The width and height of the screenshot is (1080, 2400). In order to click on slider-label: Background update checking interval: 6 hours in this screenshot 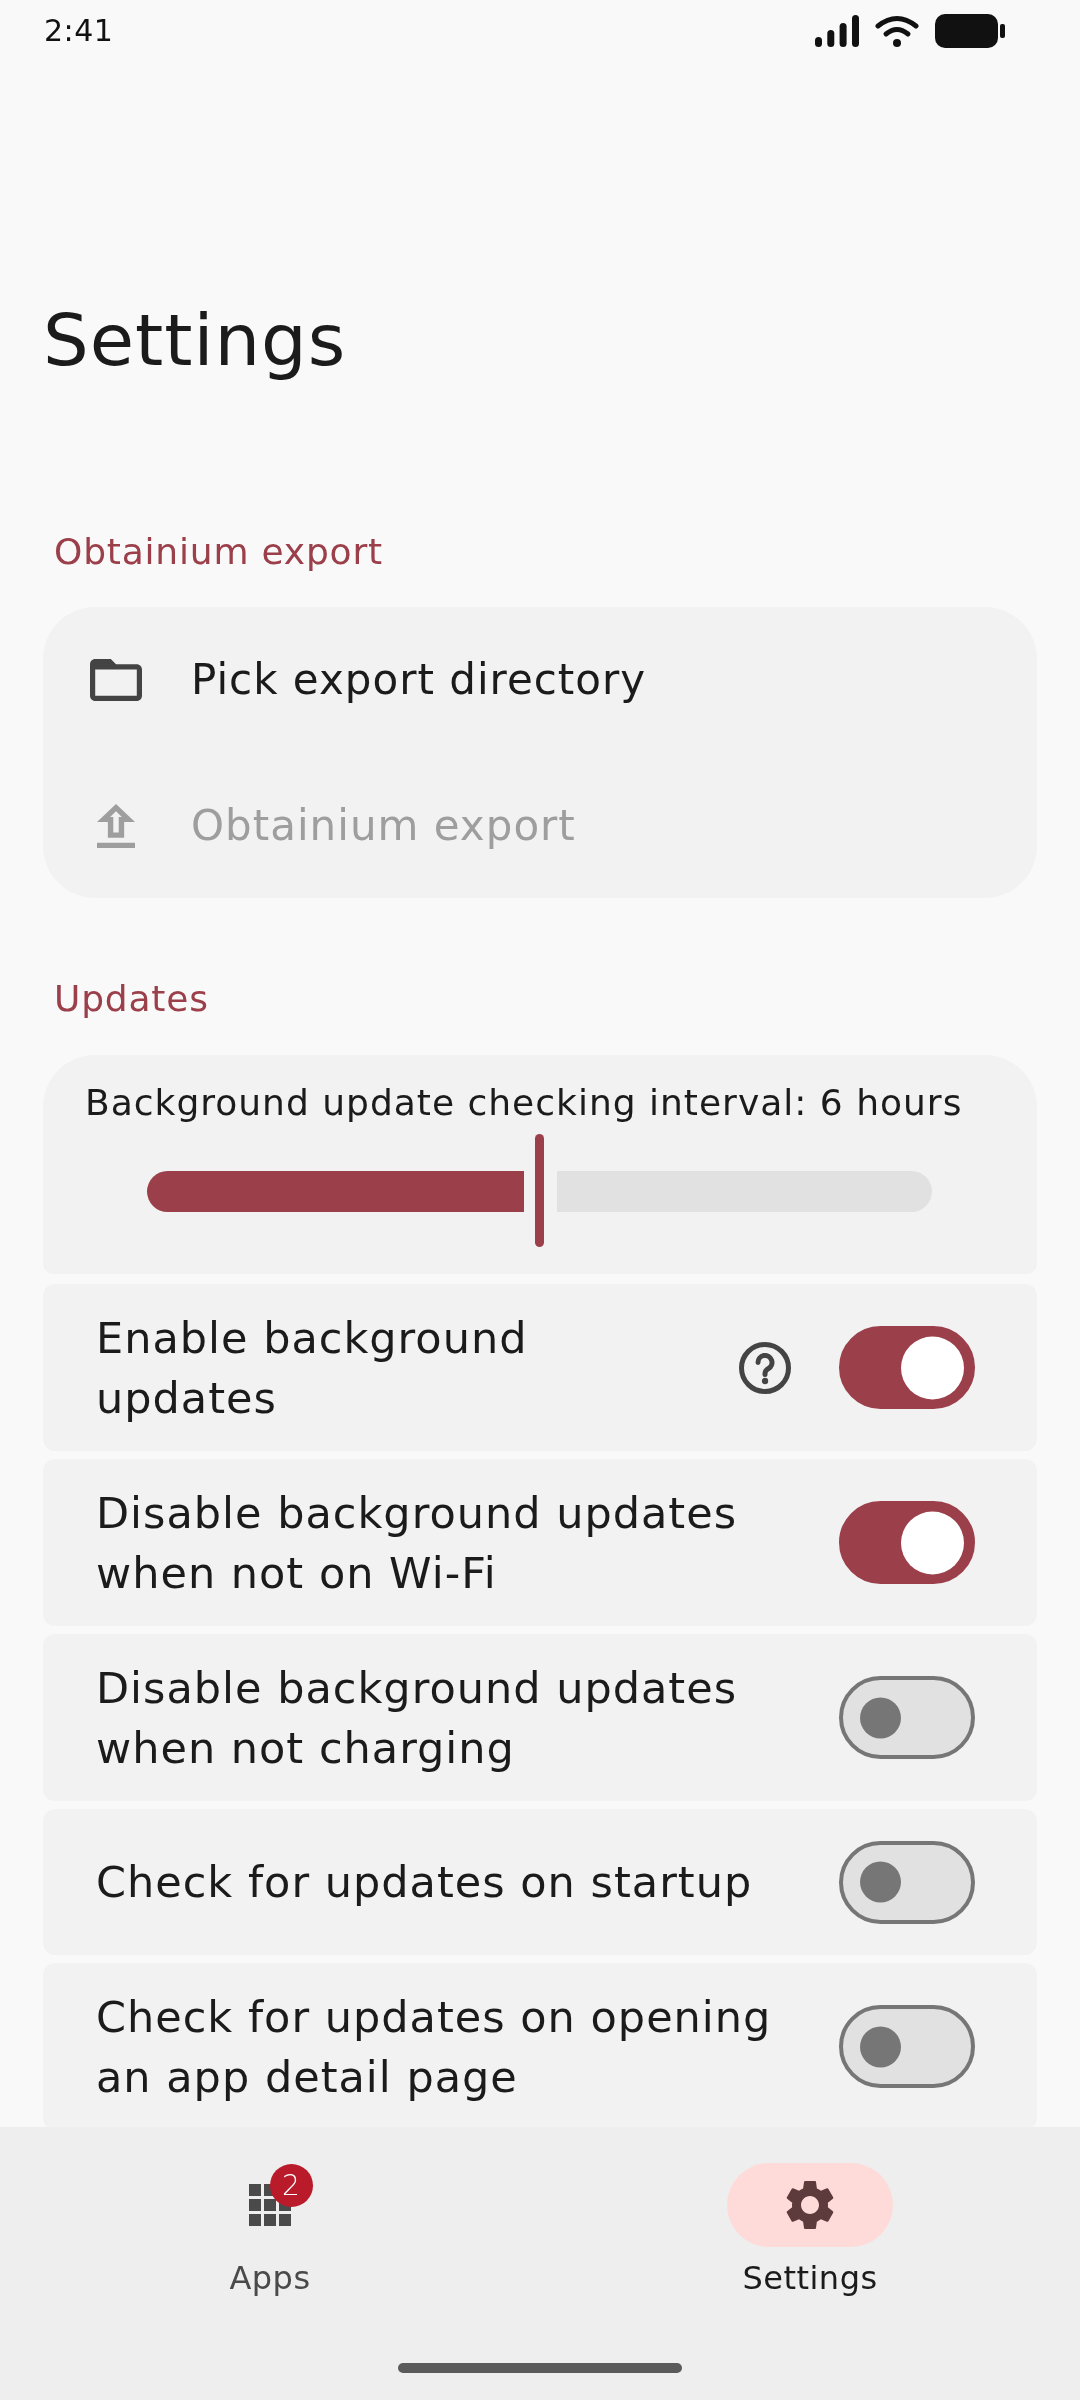, I will do `click(524, 1103)`.